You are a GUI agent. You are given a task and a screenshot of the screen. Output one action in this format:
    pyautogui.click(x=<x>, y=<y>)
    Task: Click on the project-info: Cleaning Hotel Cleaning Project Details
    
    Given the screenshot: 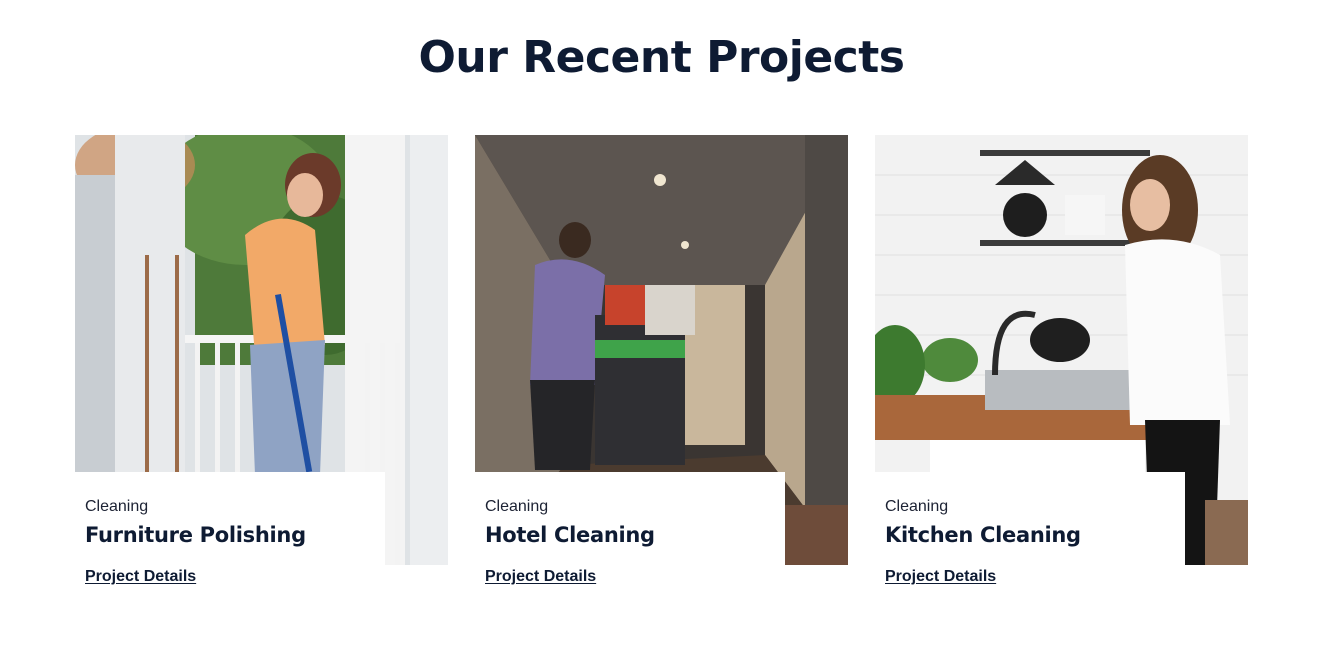 What is the action you would take?
    pyautogui.click(x=630, y=538)
    